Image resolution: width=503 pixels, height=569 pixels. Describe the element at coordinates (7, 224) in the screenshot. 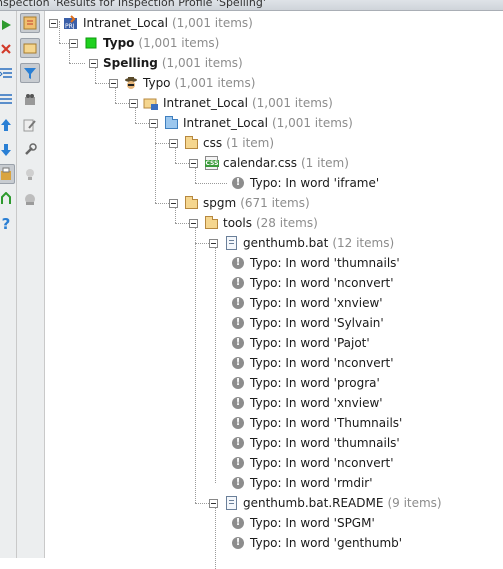

I see `help-icon: ?` at that location.